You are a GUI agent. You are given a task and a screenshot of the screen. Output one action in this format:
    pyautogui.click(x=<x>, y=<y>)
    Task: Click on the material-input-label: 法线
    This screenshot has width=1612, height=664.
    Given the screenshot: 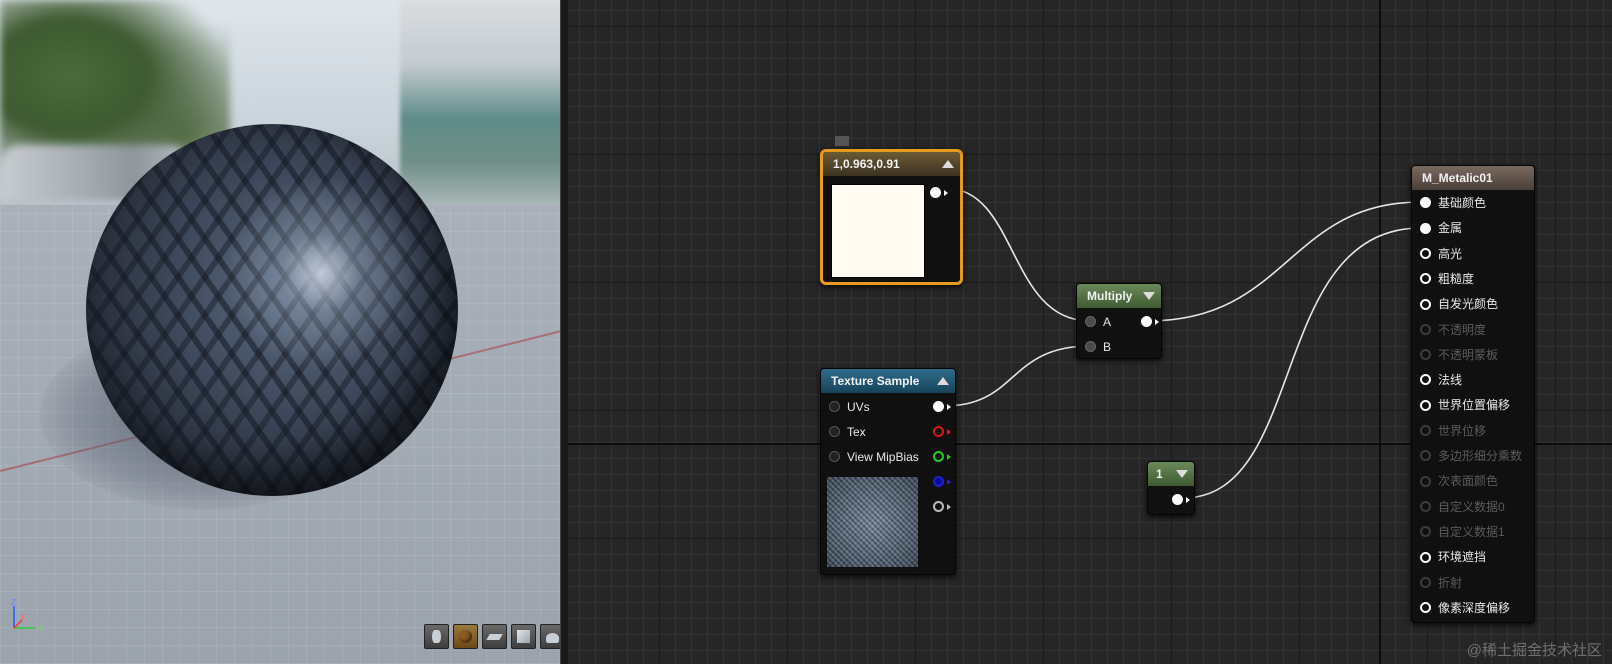 What is the action you would take?
    pyautogui.click(x=1450, y=380)
    